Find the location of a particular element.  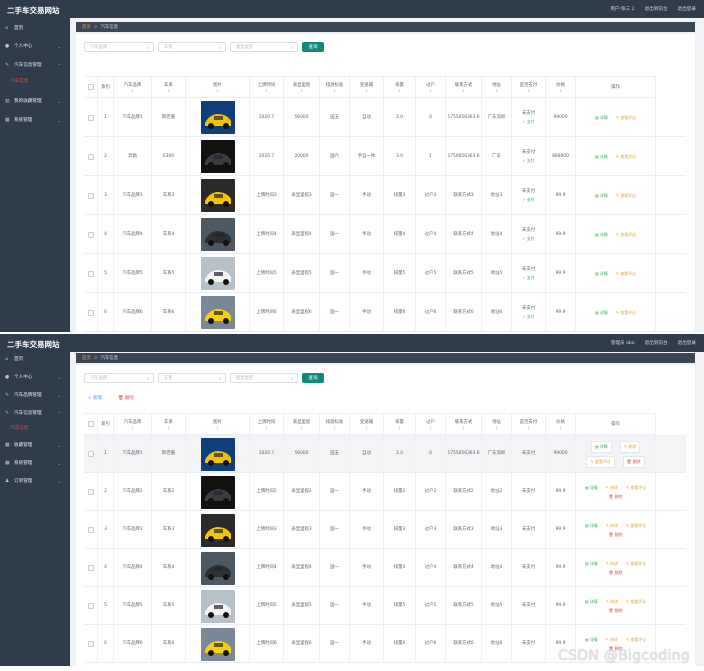

query-button: 查询 is located at coordinates (313, 378).